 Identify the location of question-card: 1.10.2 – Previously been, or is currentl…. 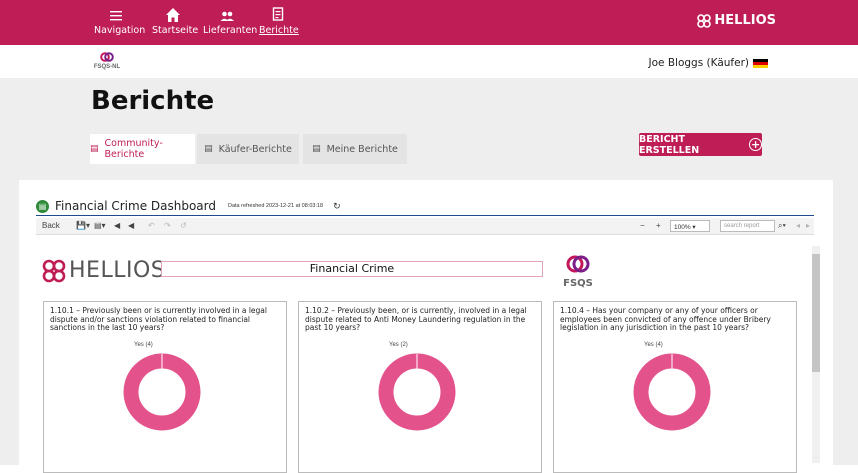
(420, 387).